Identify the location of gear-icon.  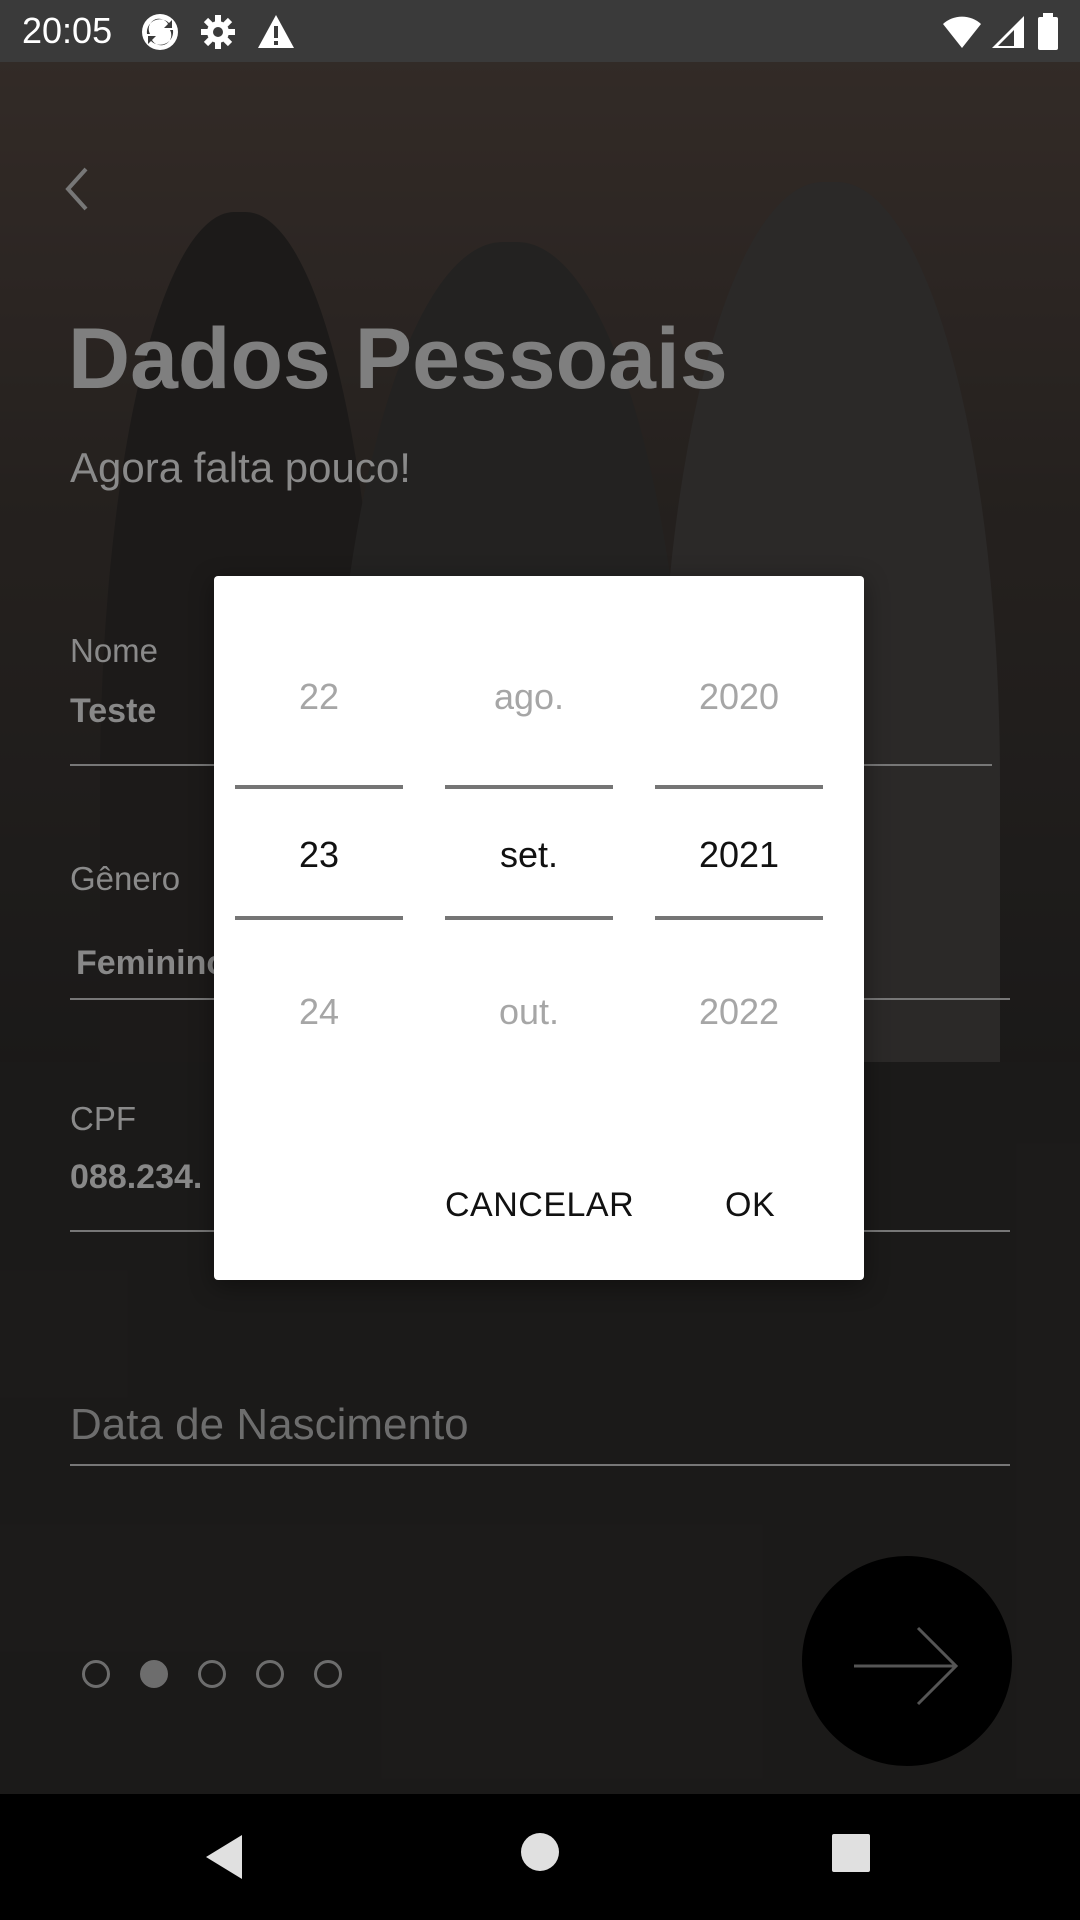
(218, 32).